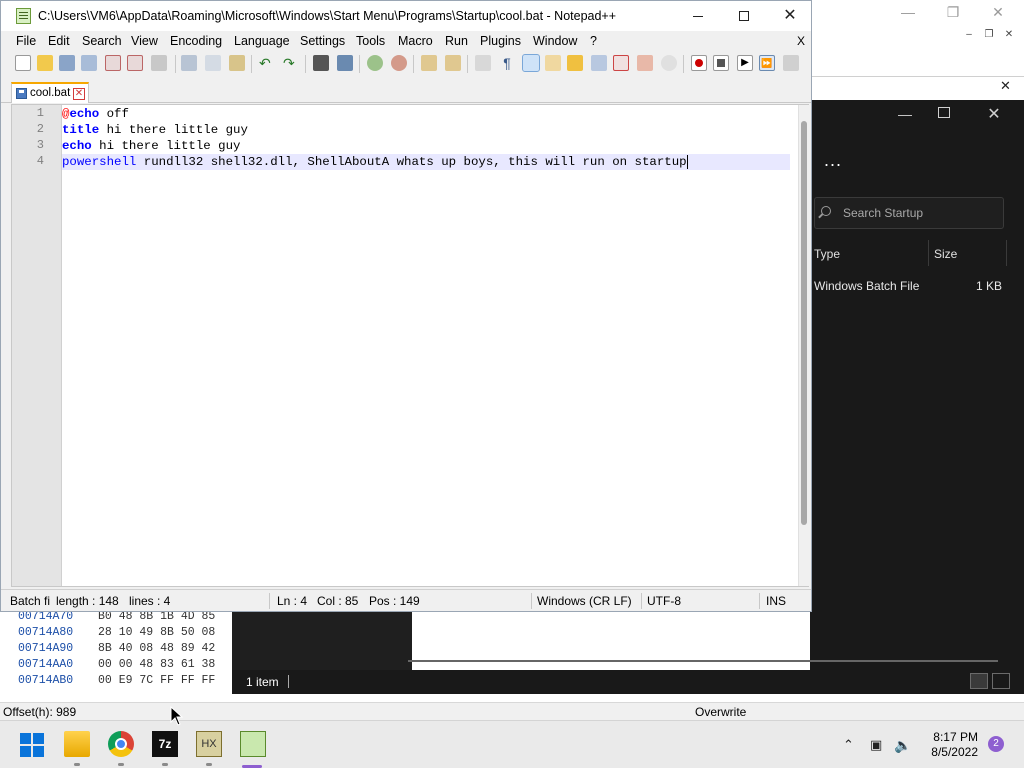 This screenshot has height=768, width=1024. Describe the element at coordinates (790, 16) in the screenshot. I see `close-button: ✕` at that location.